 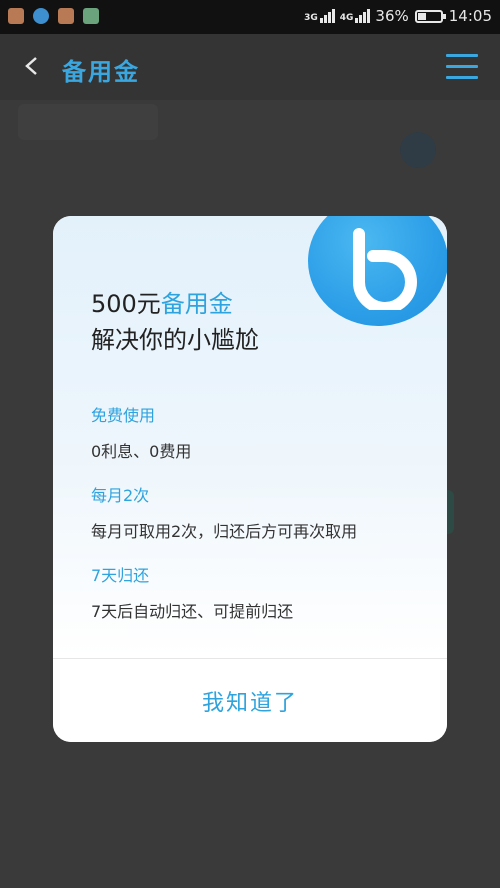 I want to click on b-logo-icon, so click(x=385, y=269).